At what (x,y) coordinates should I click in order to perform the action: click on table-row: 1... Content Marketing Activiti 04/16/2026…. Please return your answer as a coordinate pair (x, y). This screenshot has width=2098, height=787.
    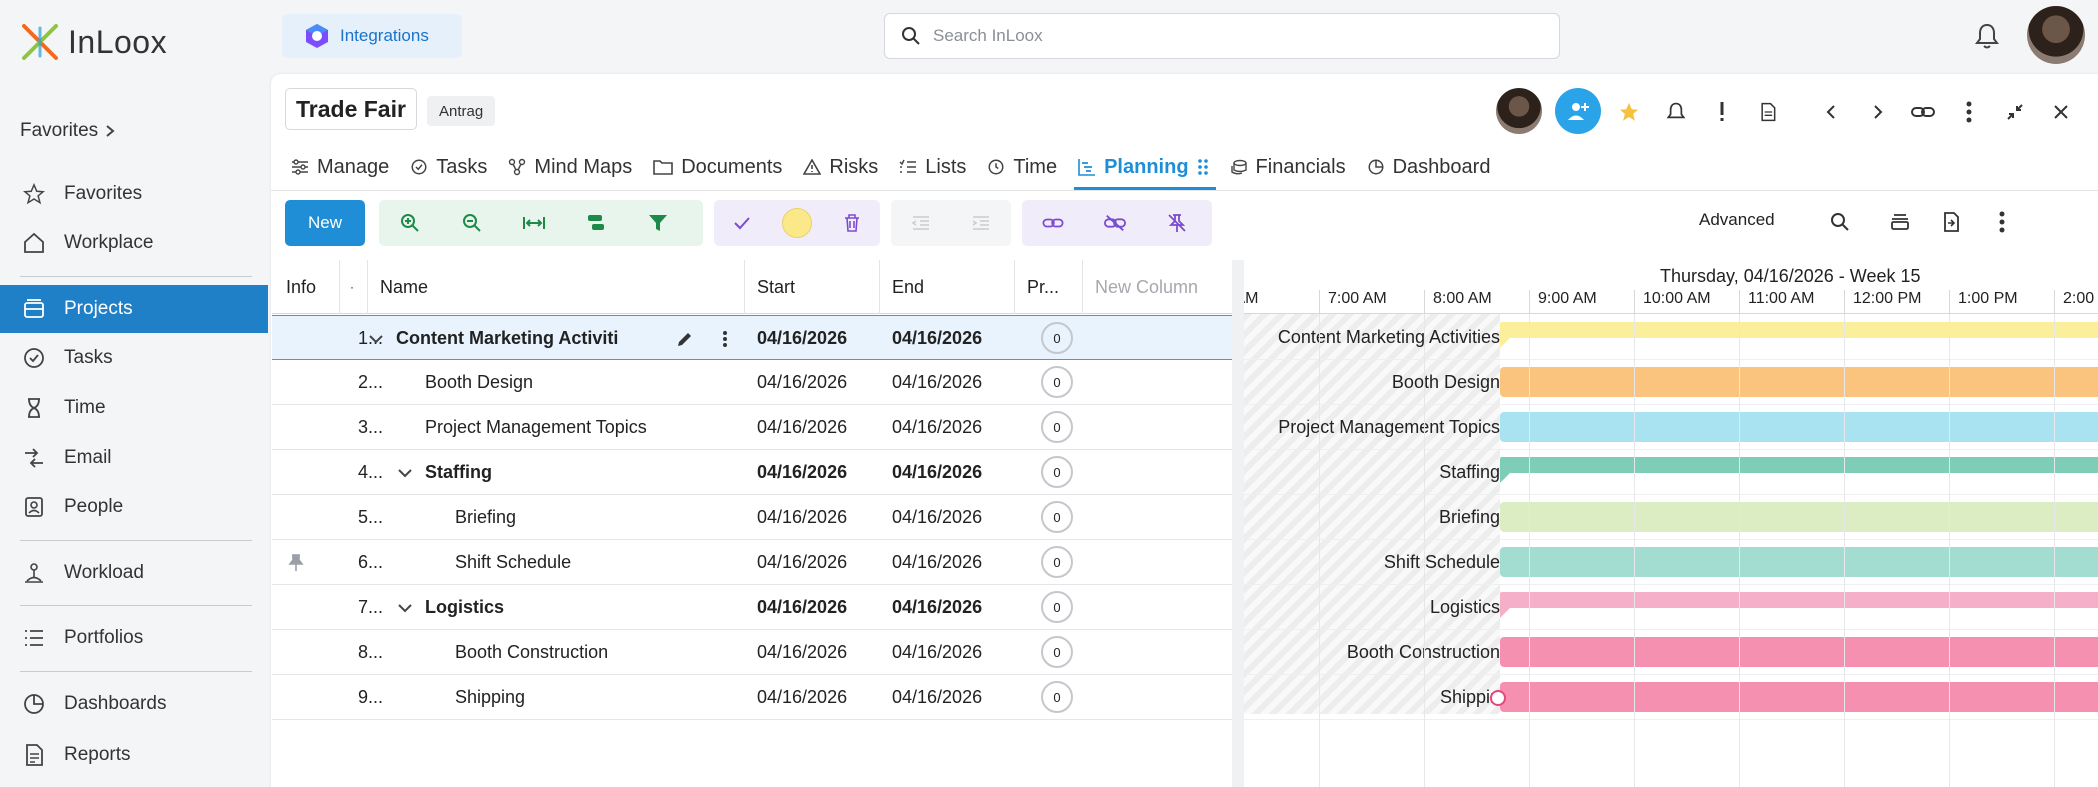
    Looking at the image, I should click on (752, 337).